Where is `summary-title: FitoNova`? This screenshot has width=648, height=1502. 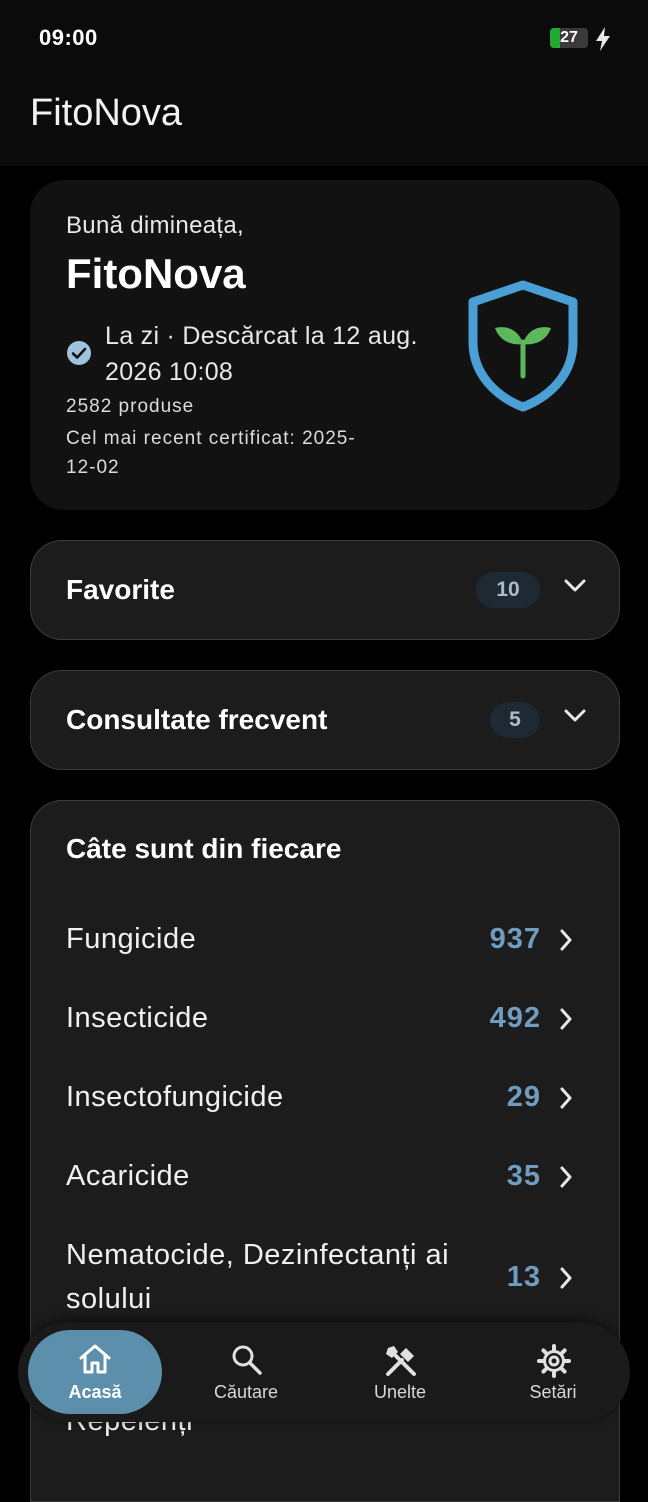
summary-title: FitoNova is located at coordinates (156, 273).